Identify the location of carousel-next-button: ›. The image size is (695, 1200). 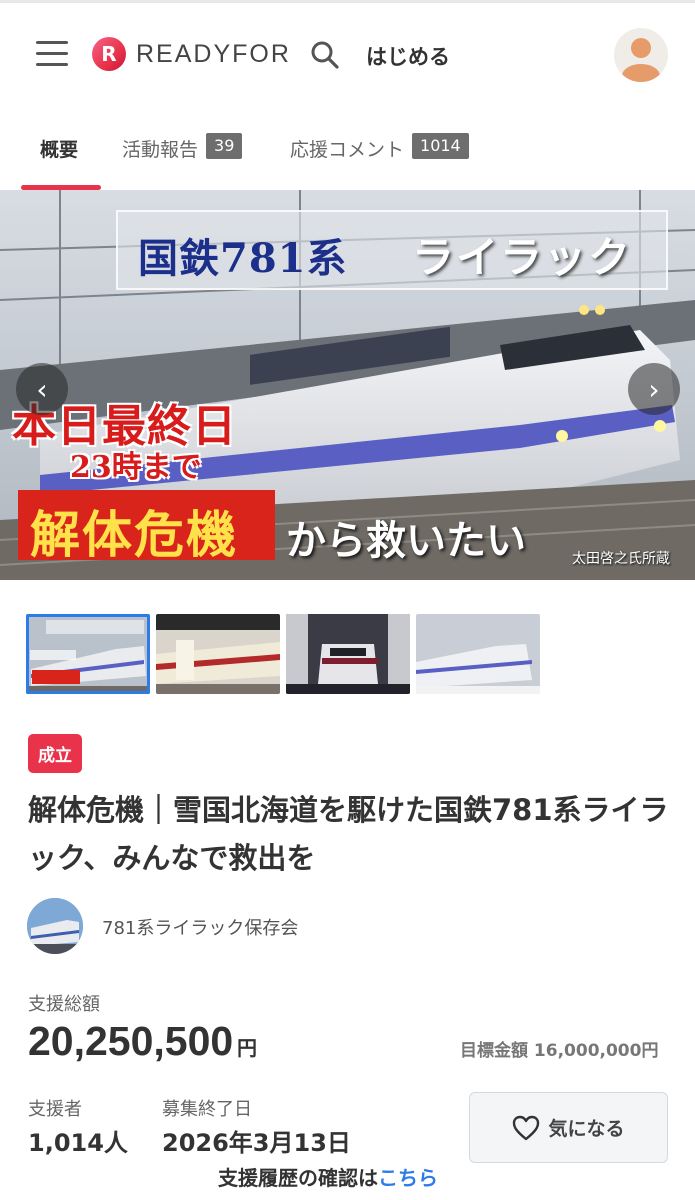
(654, 389).